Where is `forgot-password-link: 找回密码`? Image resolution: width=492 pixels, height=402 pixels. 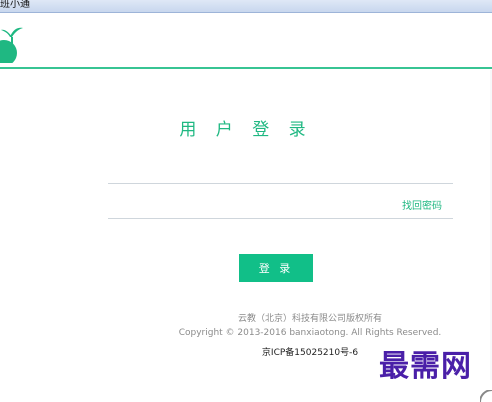
forgot-password-link: 找回密码 is located at coordinates (422, 204).